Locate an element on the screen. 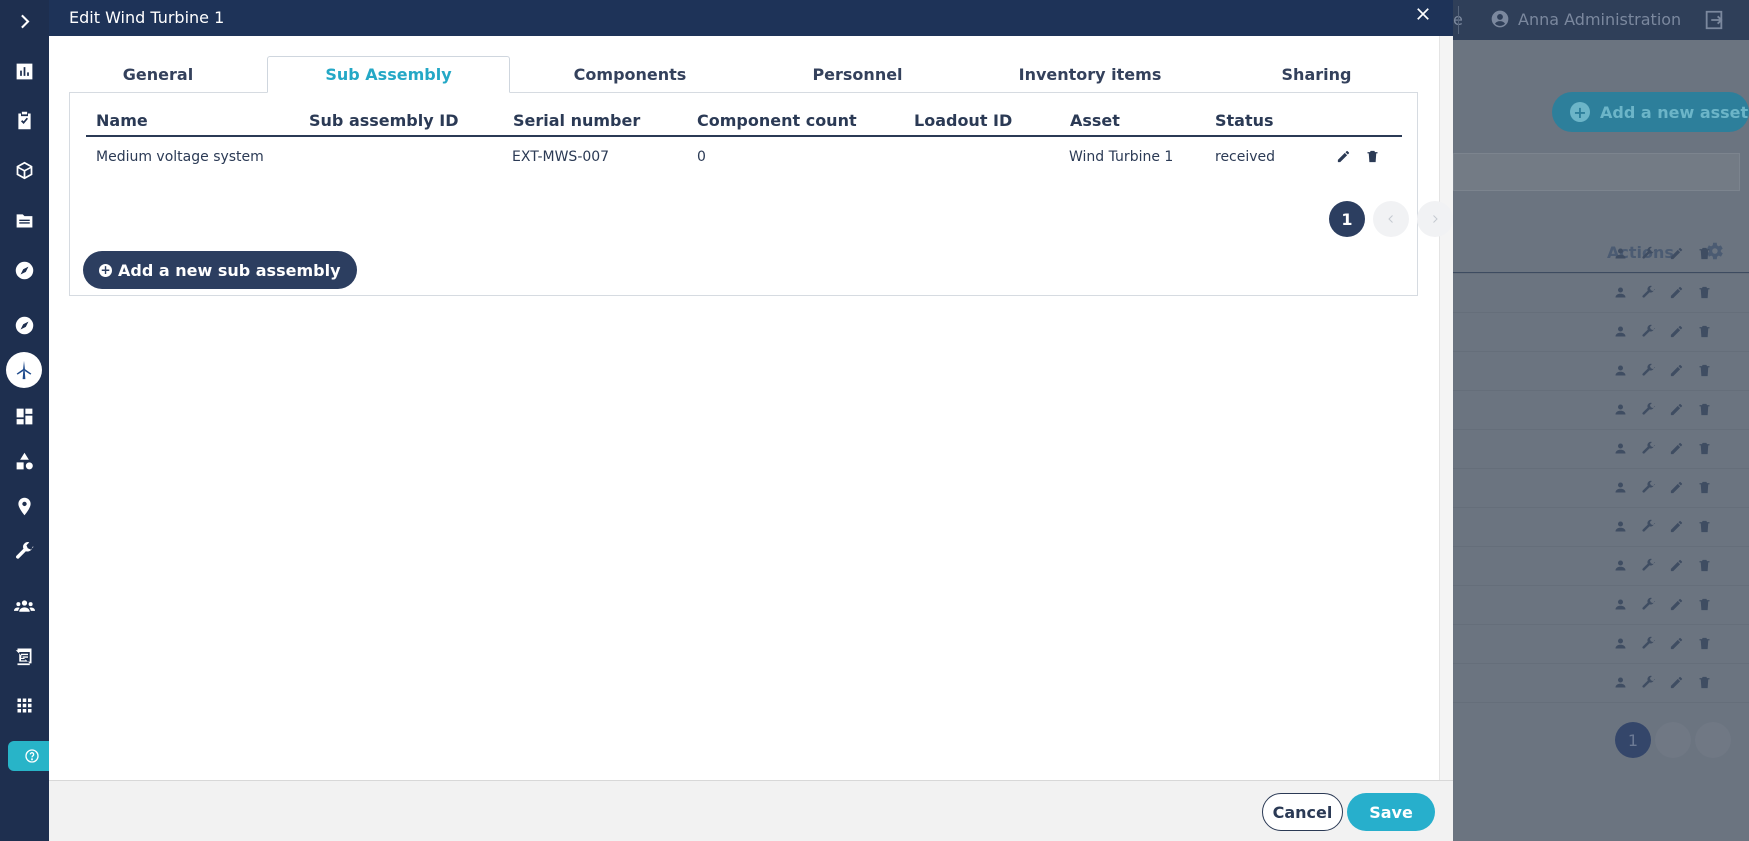 The height and width of the screenshot is (841, 1749). next-page-button is located at coordinates (1435, 219).